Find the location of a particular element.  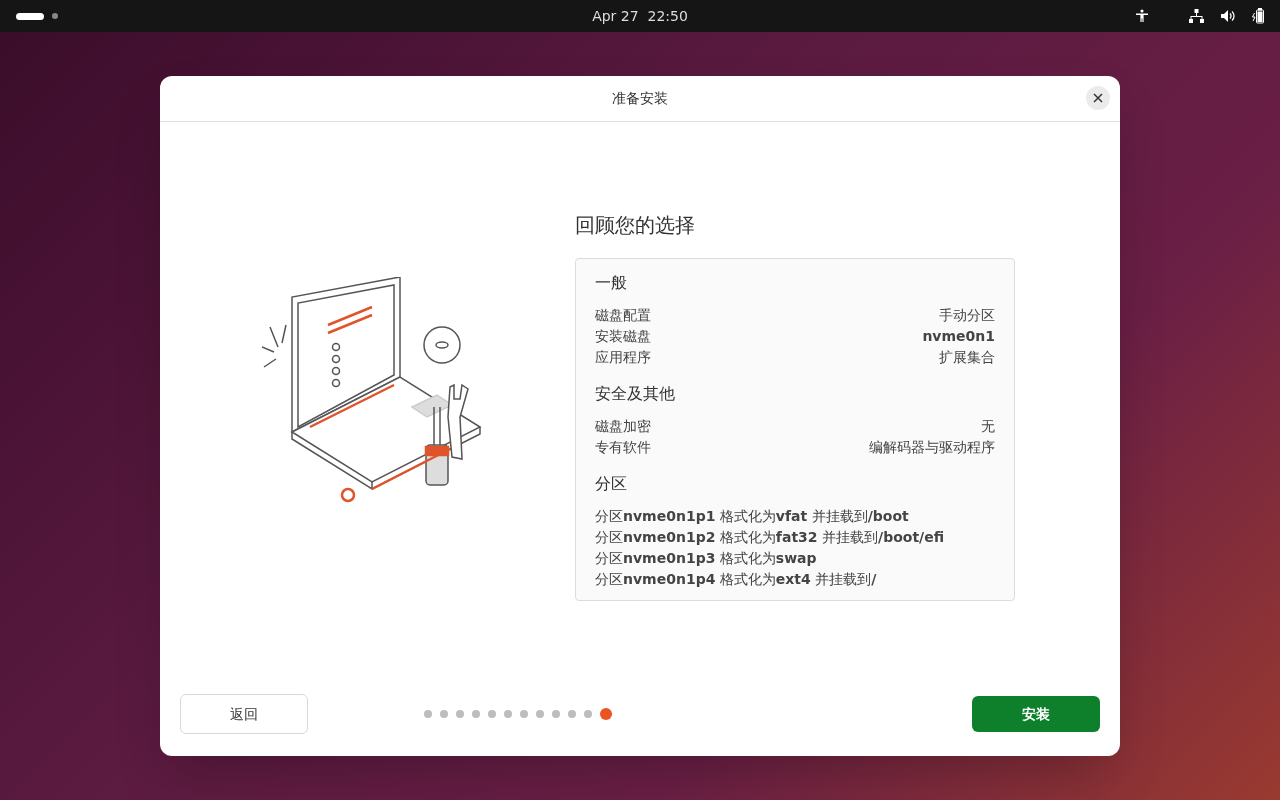

section-title: 安全及其他 is located at coordinates (635, 394).